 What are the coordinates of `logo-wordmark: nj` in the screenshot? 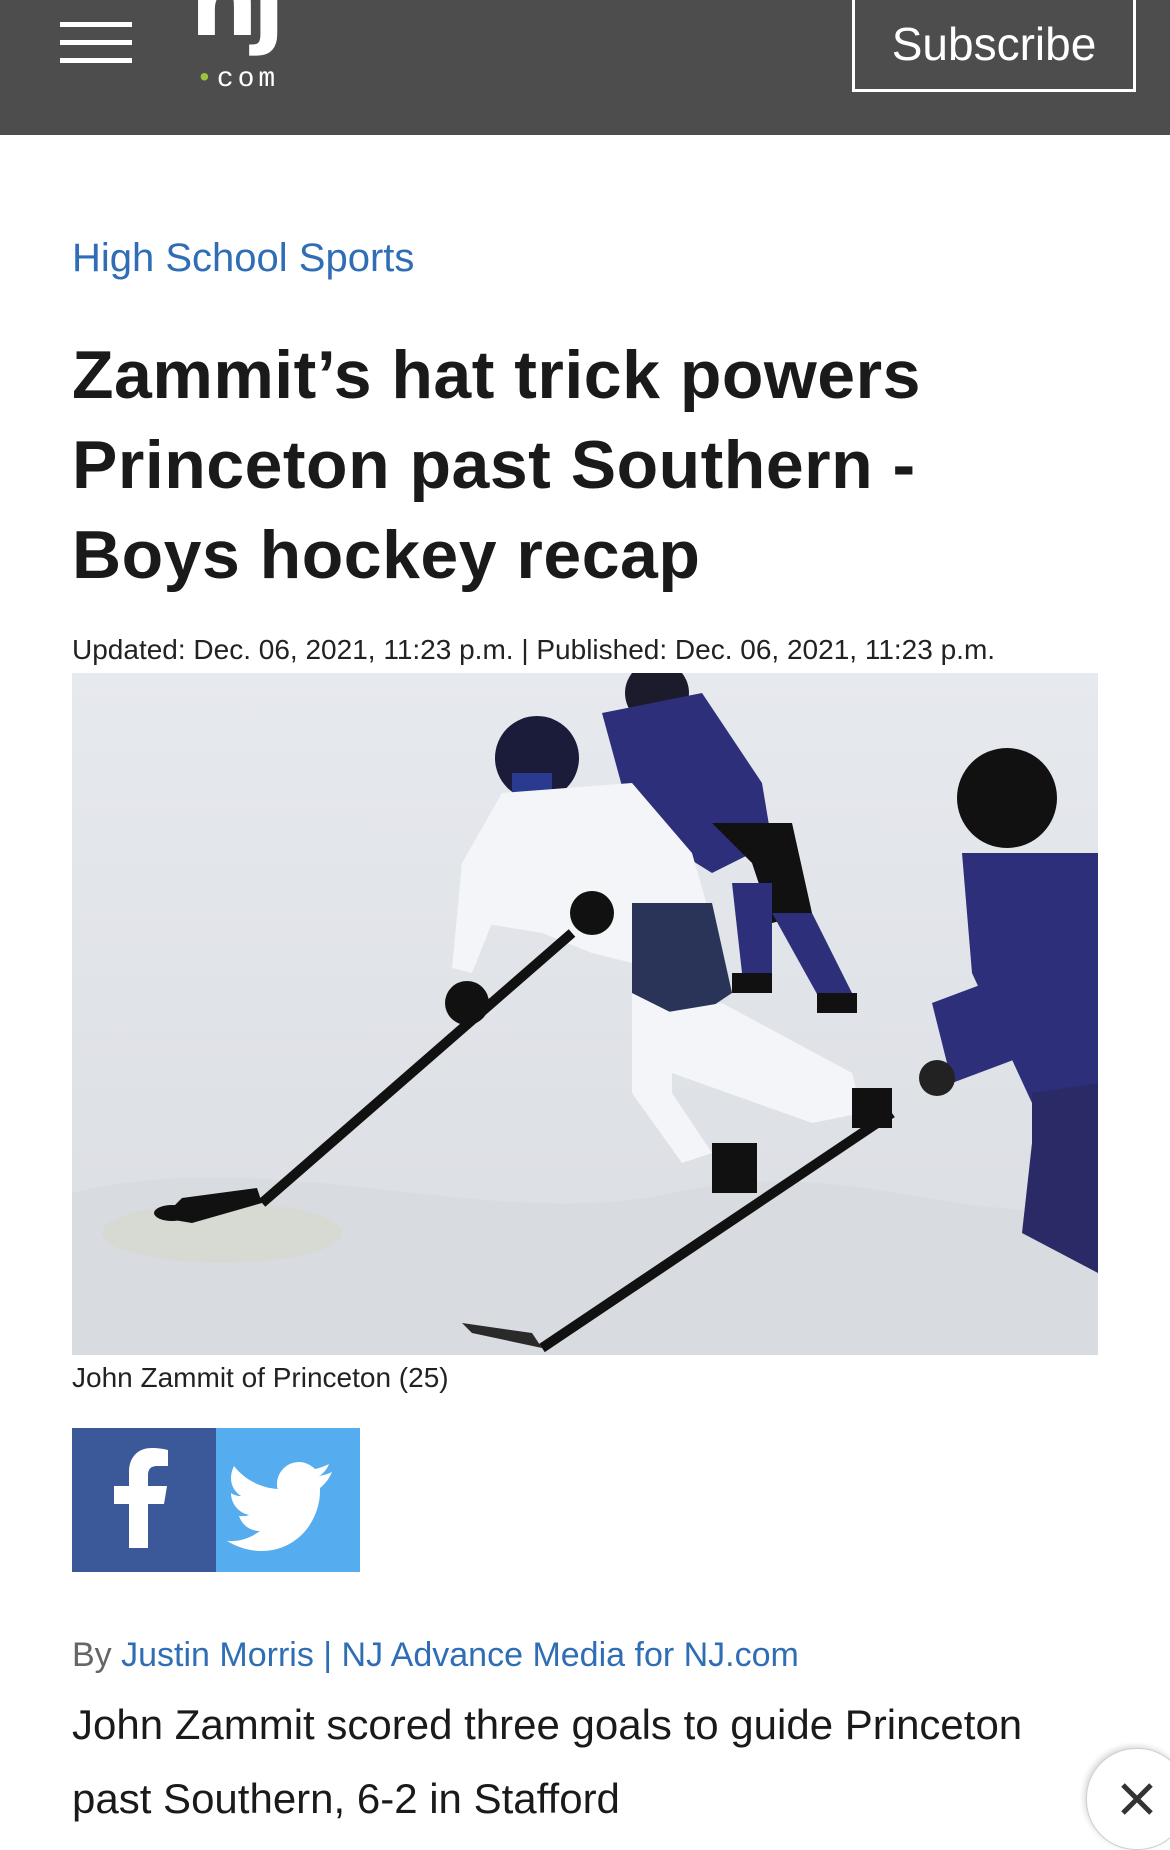 It's located at (237, 29).